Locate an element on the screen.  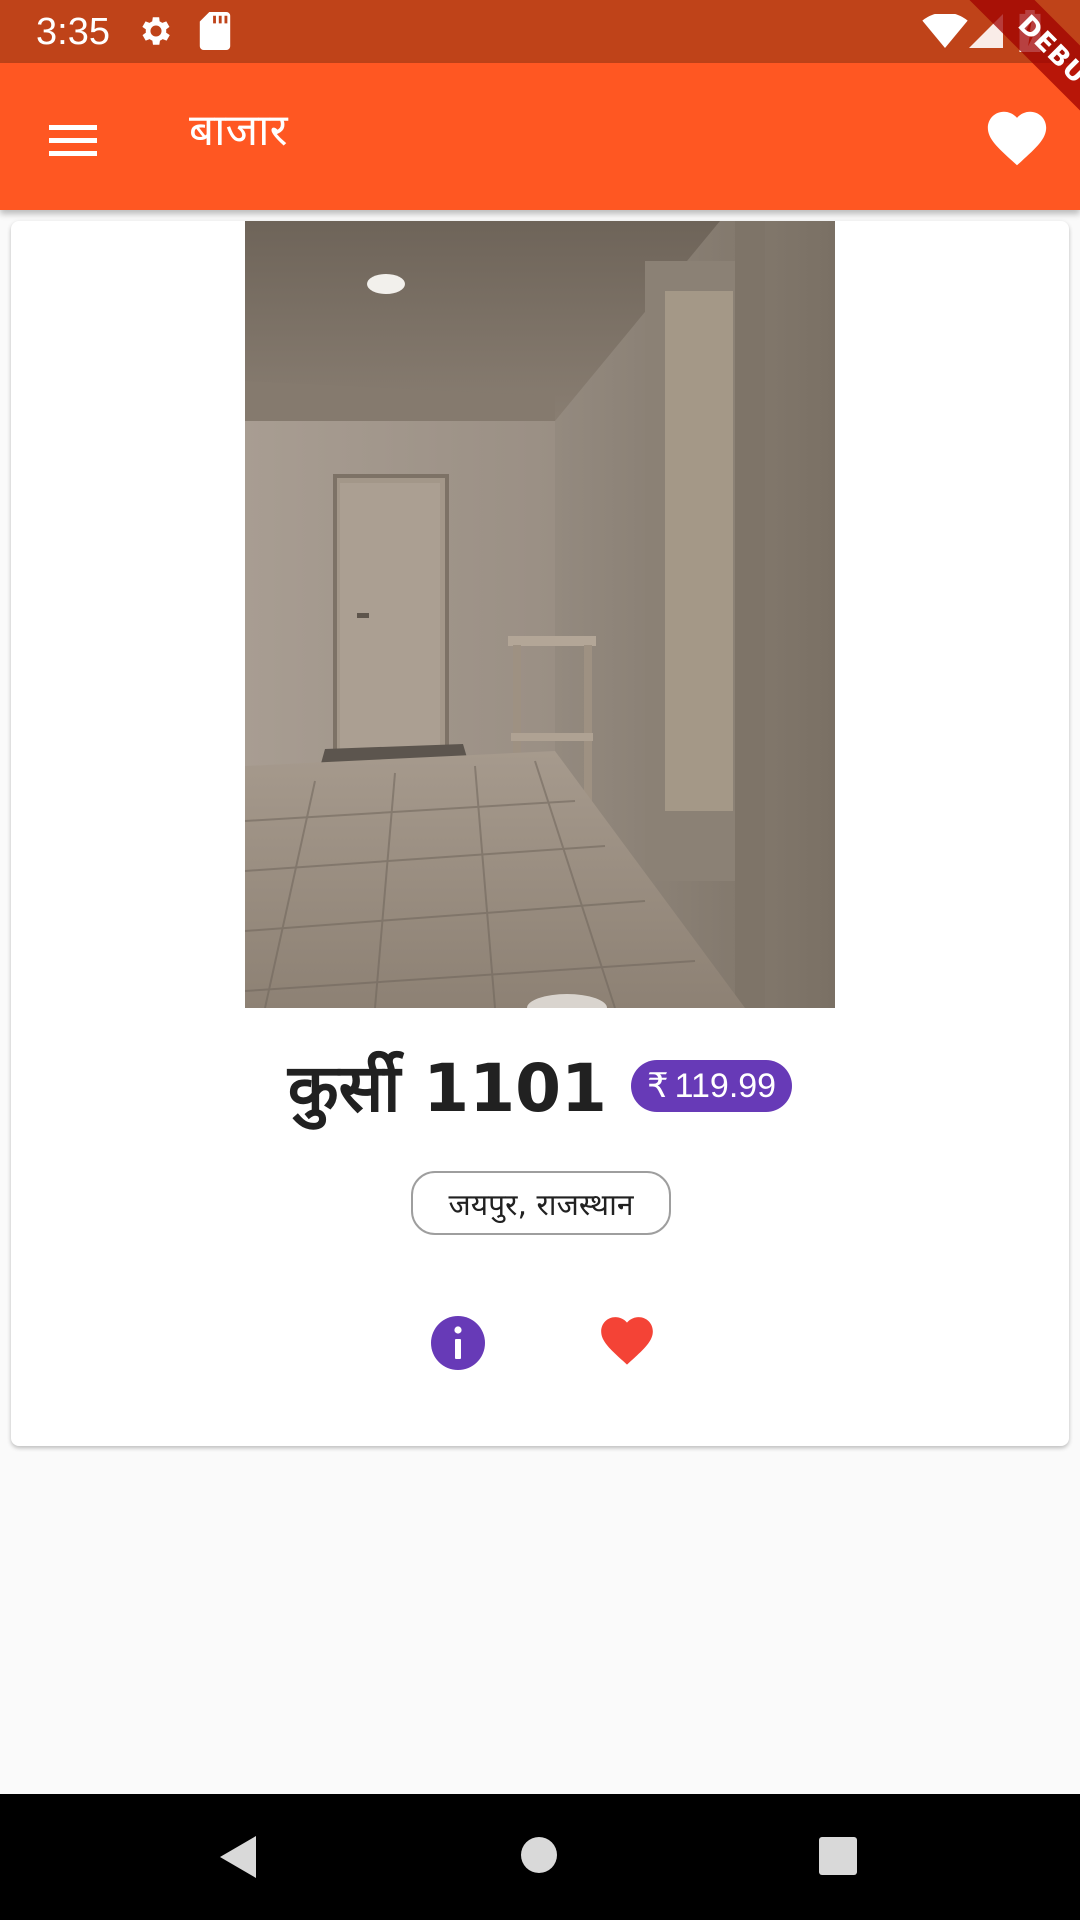
back-icon is located at coordinates (238, 1857).